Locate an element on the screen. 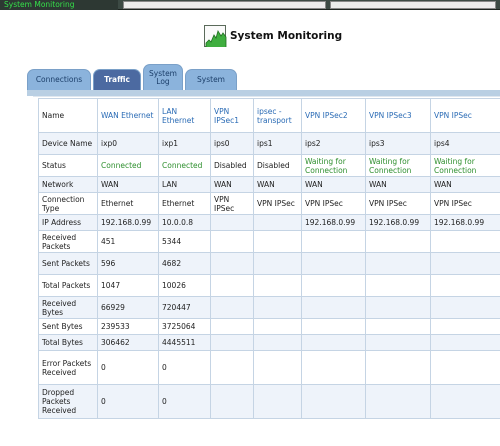 Image resolution: width=500 pixels, height=446 pixels. row-label: Status is located at coordinates (68, 165).